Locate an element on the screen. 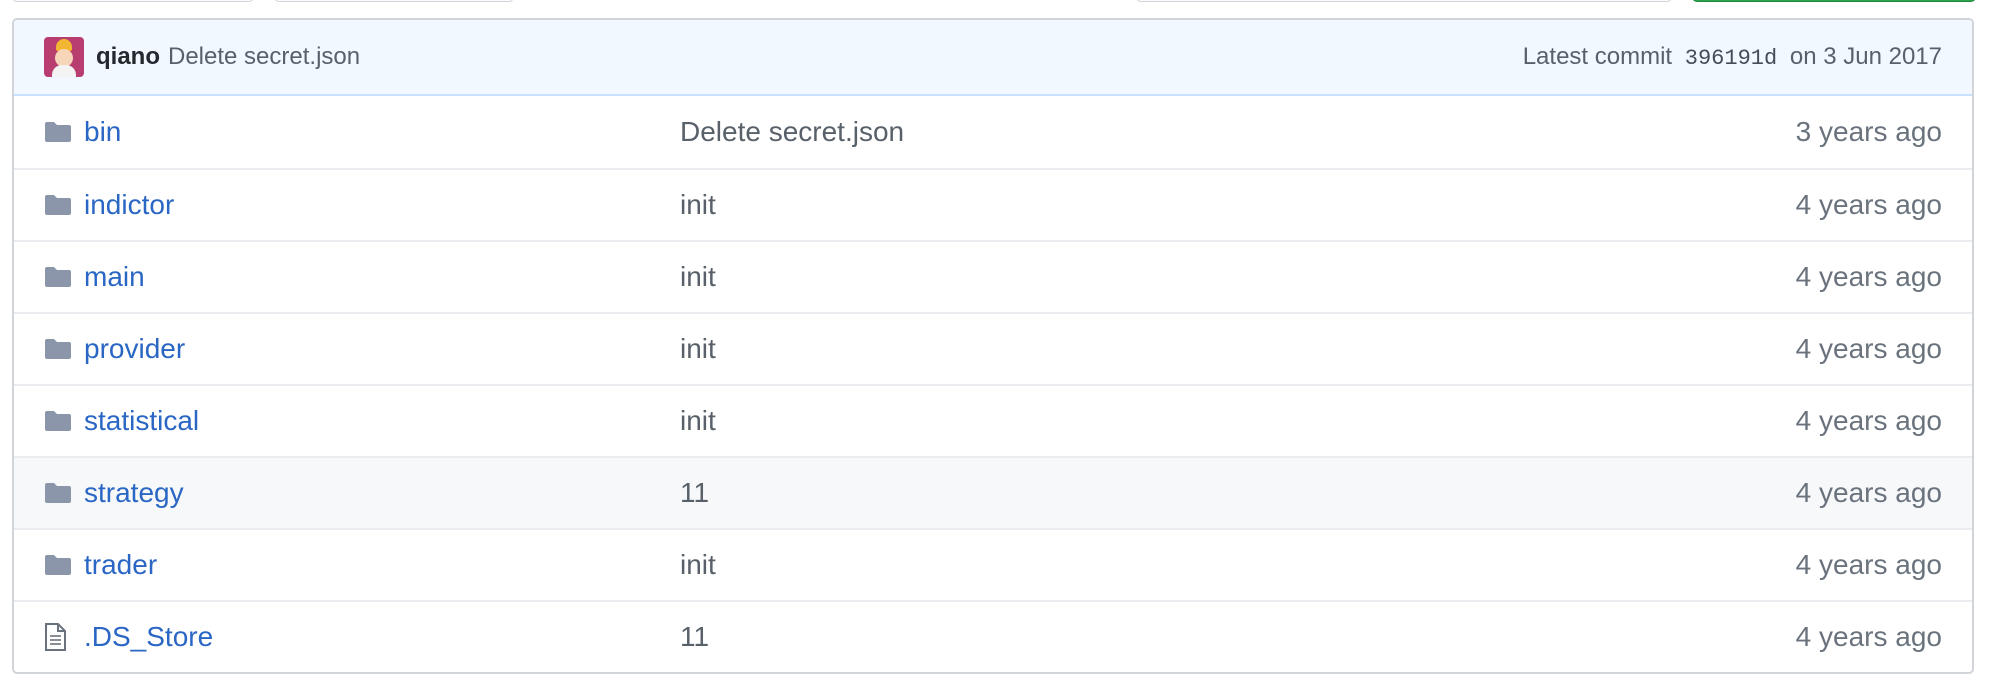 The image size is (1990, 700). file-name-link: statistical is located at coordinates (382, 421).